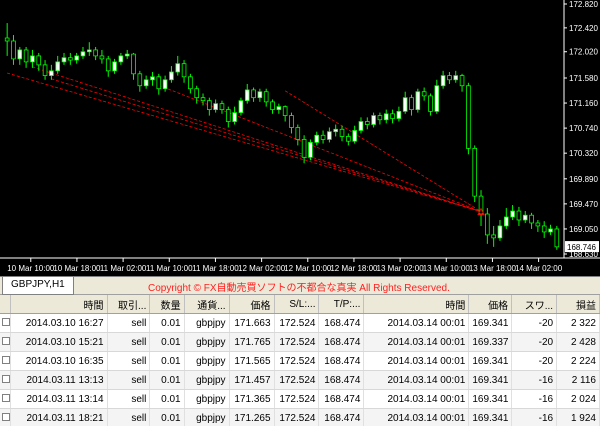  I want to click on trade-icon, so click(6, 397).